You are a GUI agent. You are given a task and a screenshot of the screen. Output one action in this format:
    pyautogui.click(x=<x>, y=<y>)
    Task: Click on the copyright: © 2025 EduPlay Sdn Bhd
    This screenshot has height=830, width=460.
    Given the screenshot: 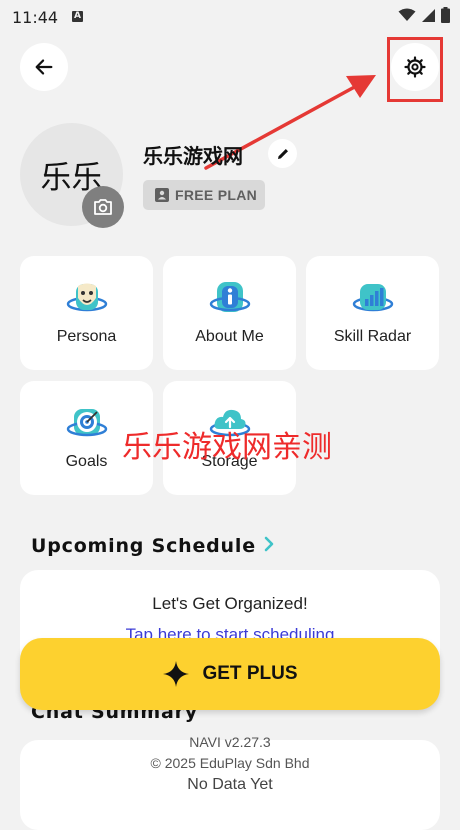 What is the action you would take?
    pyautogui.click(x=230, y=763)
    